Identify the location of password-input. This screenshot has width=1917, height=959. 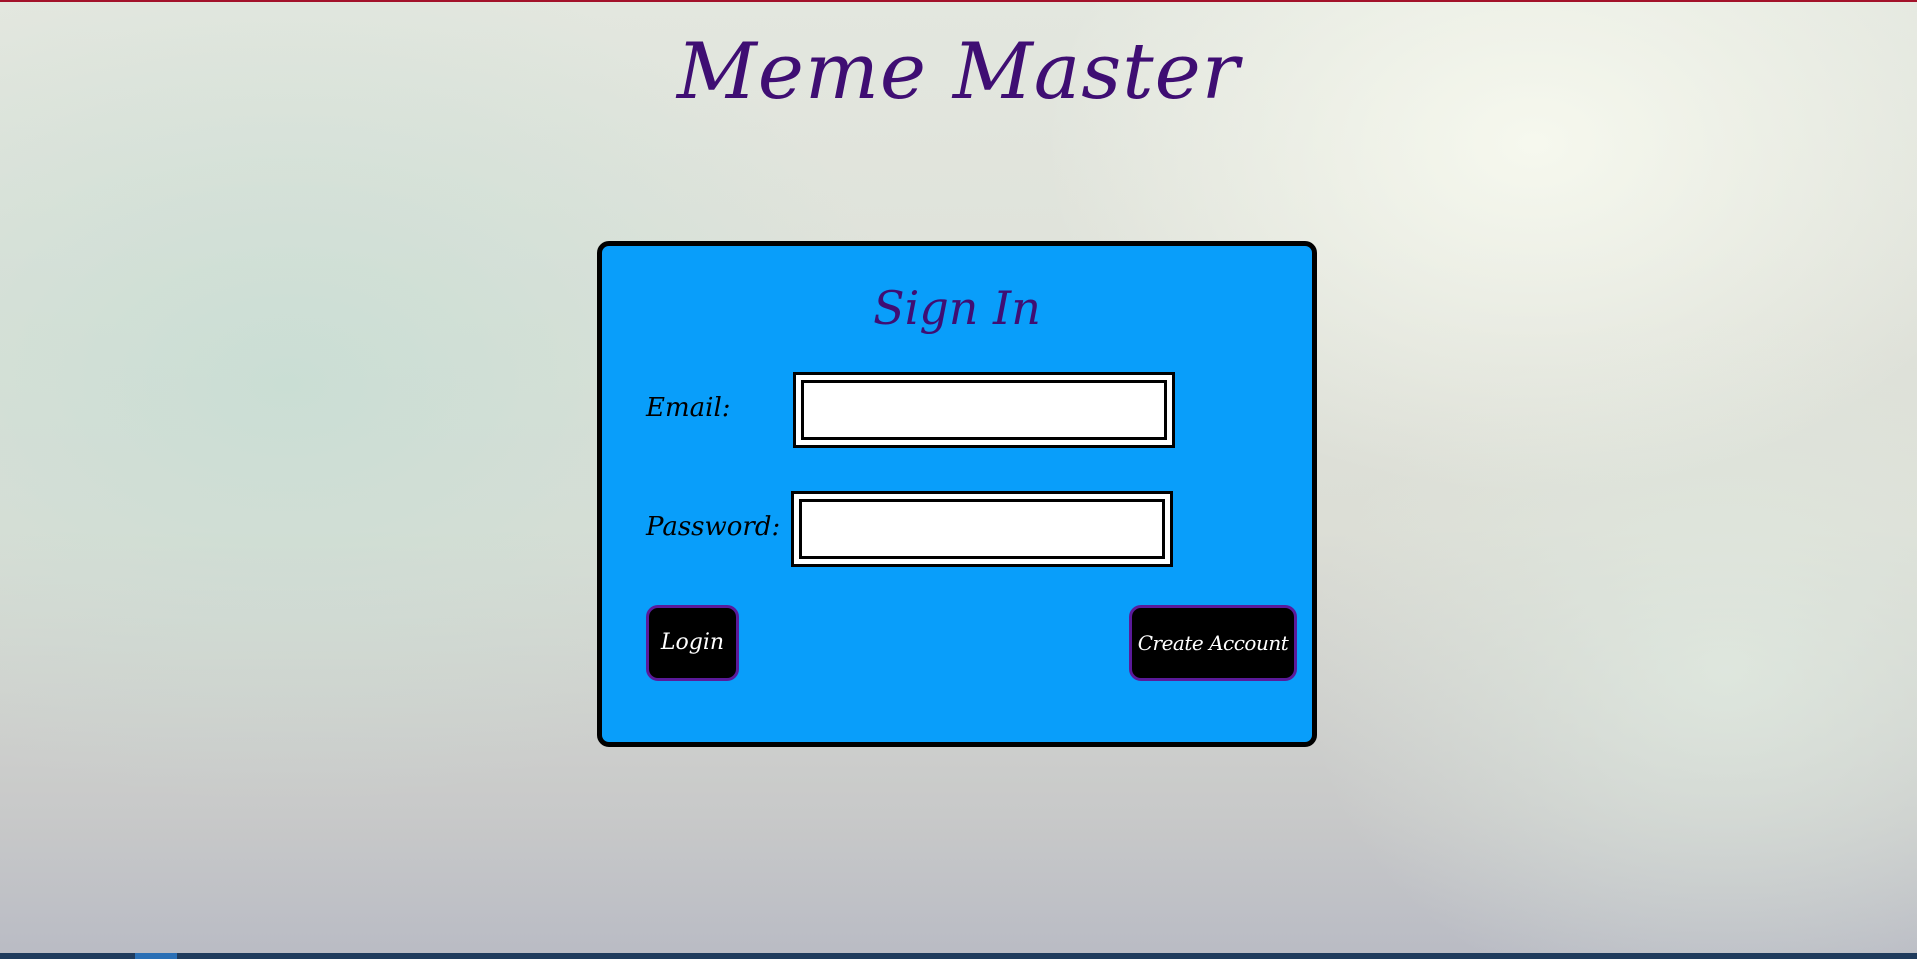
(982, 529).